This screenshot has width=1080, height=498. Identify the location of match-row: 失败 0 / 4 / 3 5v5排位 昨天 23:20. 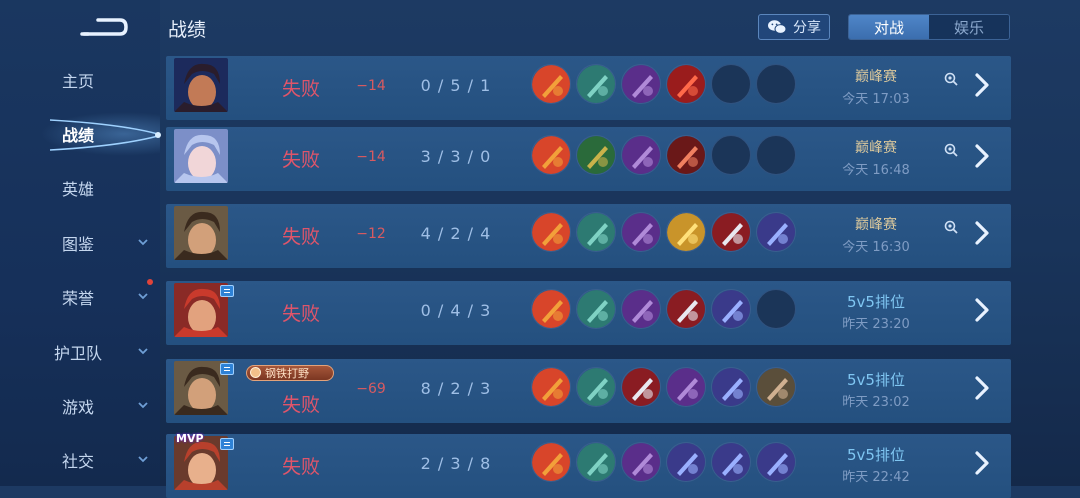
(588, 313).